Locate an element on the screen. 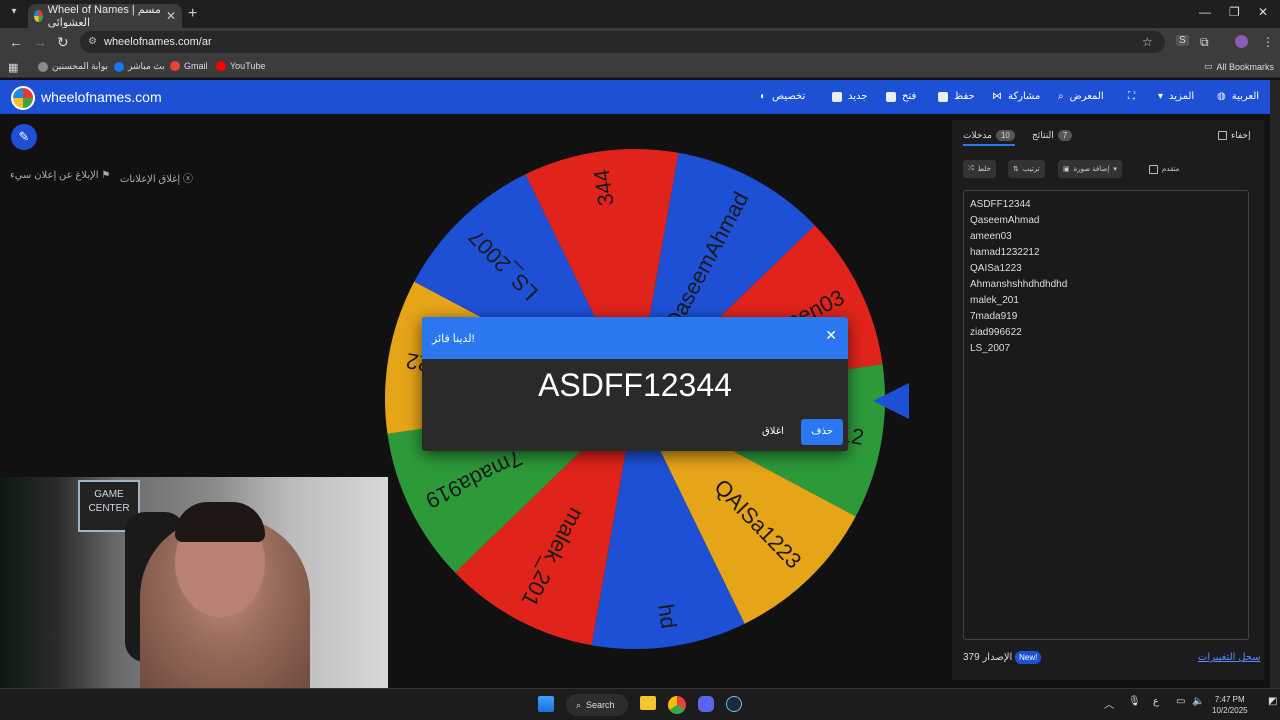  bookmark-item: YouTube is located at coordinates (240, 66).